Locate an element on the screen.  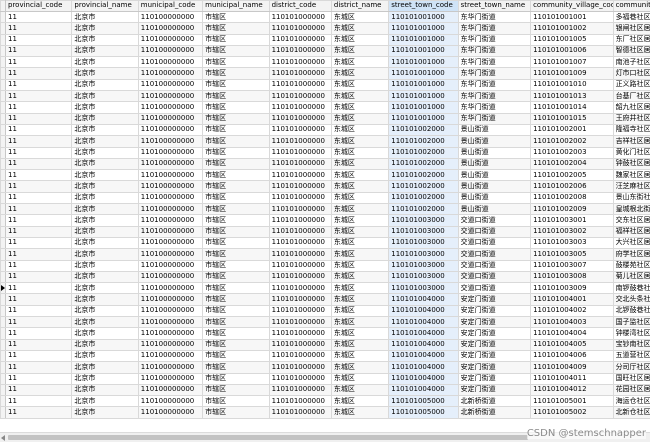
cell-community-village-code: 110101002009 is located at coordinates (572, 209).